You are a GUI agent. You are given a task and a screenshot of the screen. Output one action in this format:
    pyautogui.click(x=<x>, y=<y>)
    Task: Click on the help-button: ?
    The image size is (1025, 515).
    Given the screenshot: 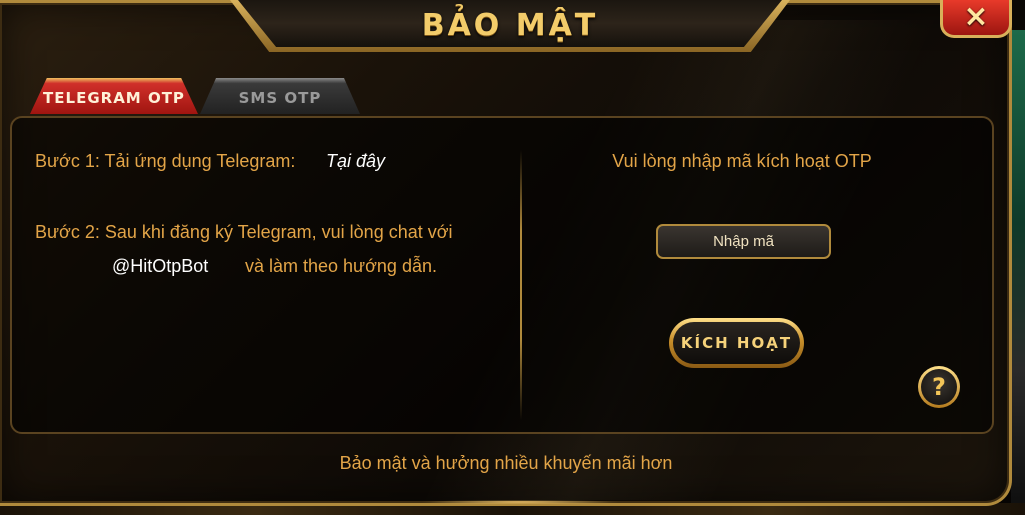 What is the action you would take?
    pyautogui.click(x=939, y=387)
    